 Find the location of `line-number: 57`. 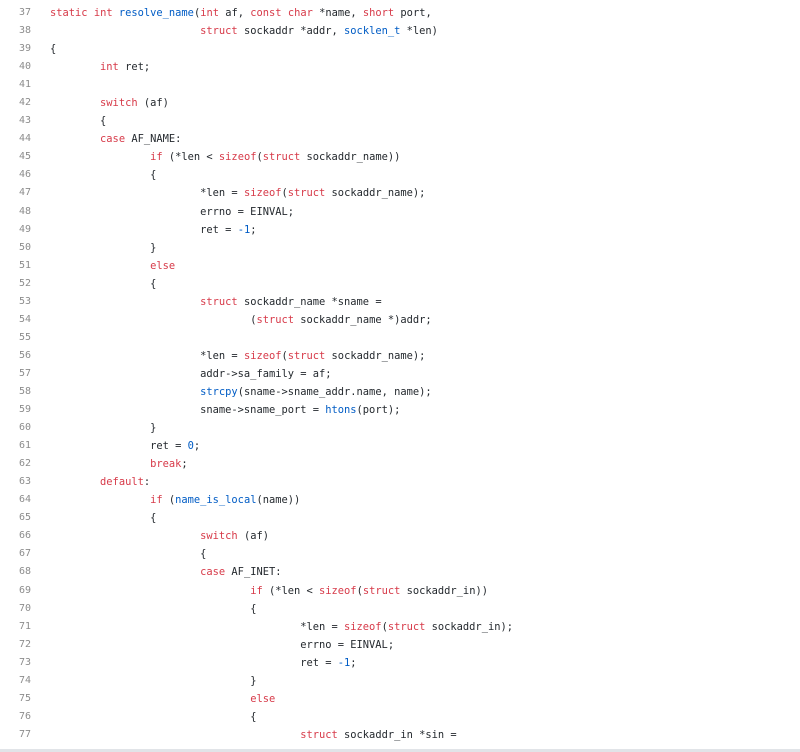

line-number: 57 is located at coordinates (24, 373).